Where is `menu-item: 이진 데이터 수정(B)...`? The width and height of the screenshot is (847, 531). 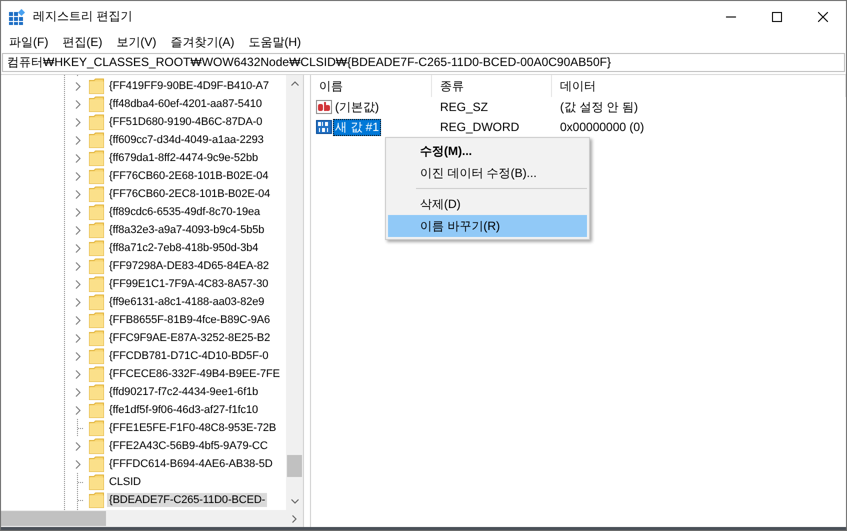 menu-item: 이진 데이터 수정(B)... is located at coordinates (487, 173).